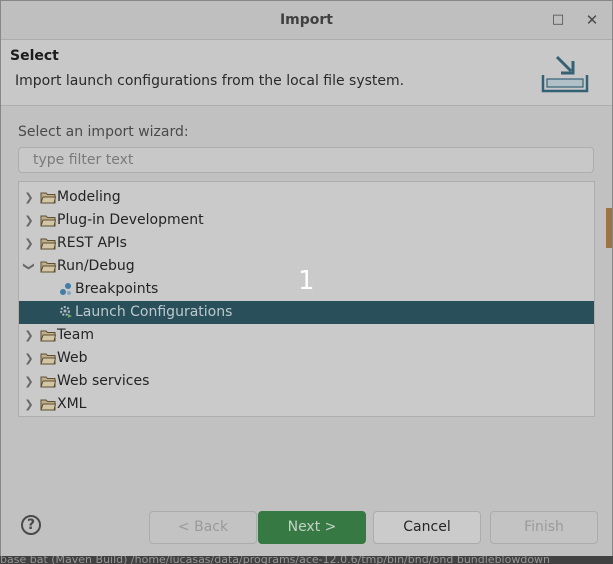 This screenshot has height=564, width=613. What do you see at coordinates (609, 228) in the screenshot?
I see `background-window-edge` at bounding box center [609, 228].